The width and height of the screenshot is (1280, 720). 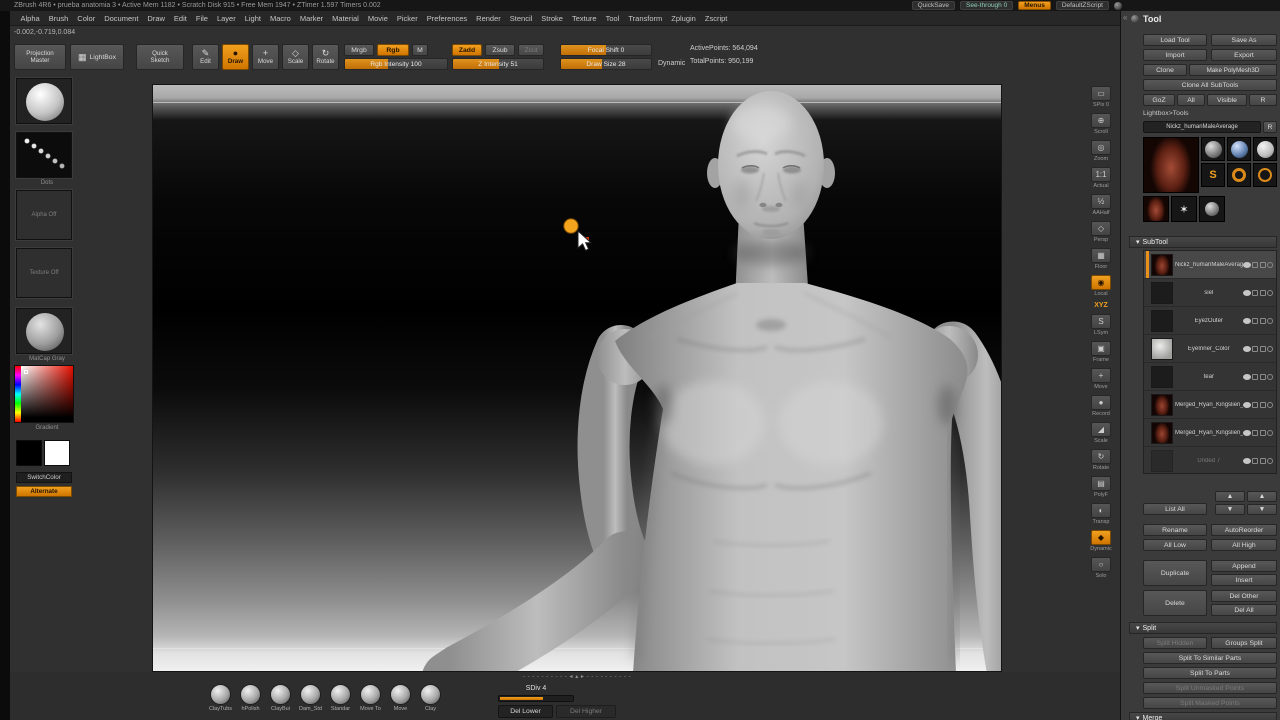 I want to click on z-intensity-slider: Z Intensity 51, so click(x=498, y=64).